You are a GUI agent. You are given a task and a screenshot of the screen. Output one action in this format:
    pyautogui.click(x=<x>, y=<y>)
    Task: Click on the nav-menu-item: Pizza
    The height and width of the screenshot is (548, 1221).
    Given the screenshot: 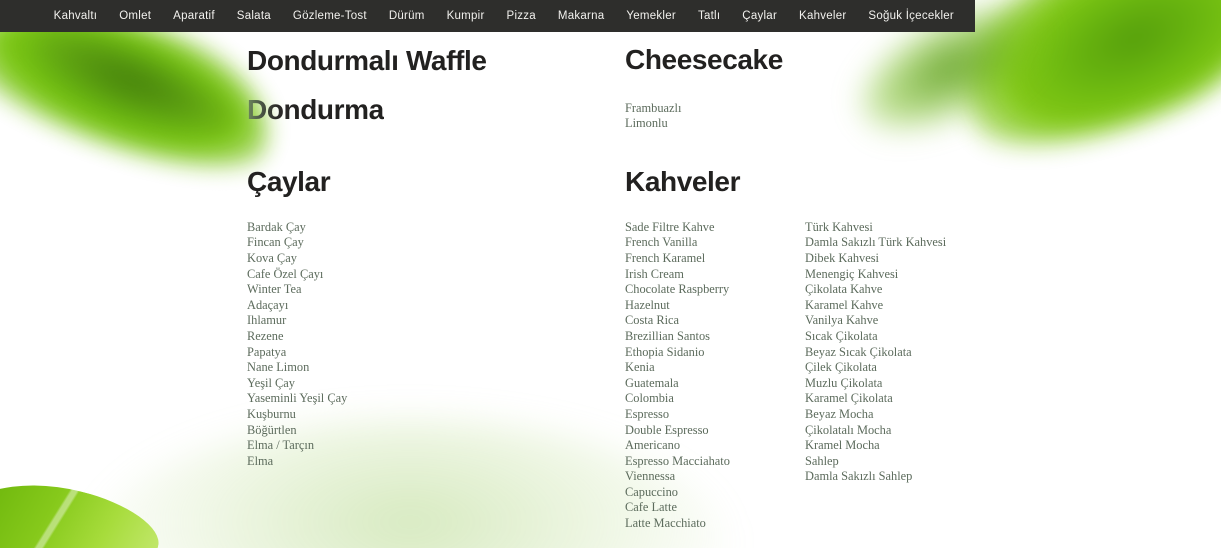 What is the action you would take?
    pyautogui.click(x=521, y=16)
    